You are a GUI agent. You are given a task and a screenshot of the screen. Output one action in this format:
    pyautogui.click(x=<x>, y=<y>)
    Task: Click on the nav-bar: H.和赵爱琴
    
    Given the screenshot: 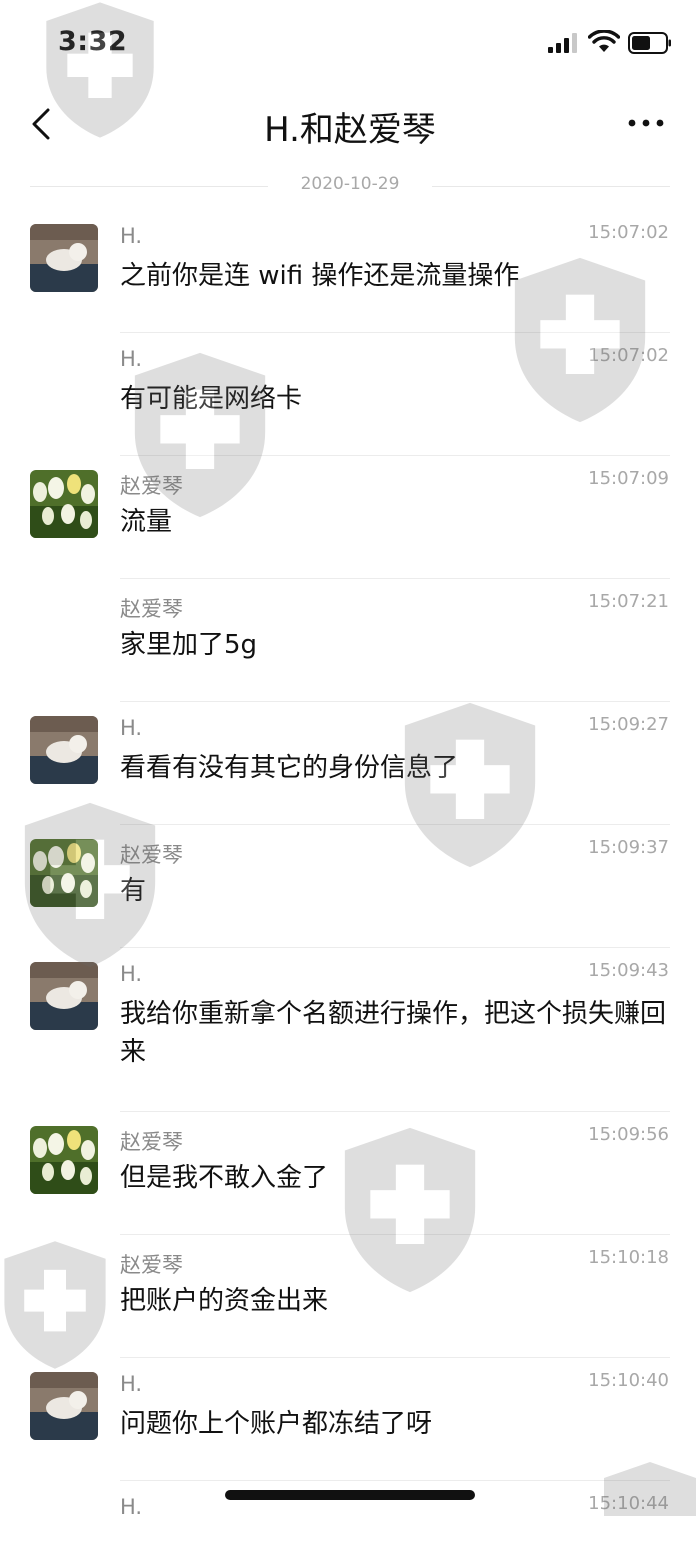 What is the action you would take?
    pyautogui.click(x=350, y=126)
    